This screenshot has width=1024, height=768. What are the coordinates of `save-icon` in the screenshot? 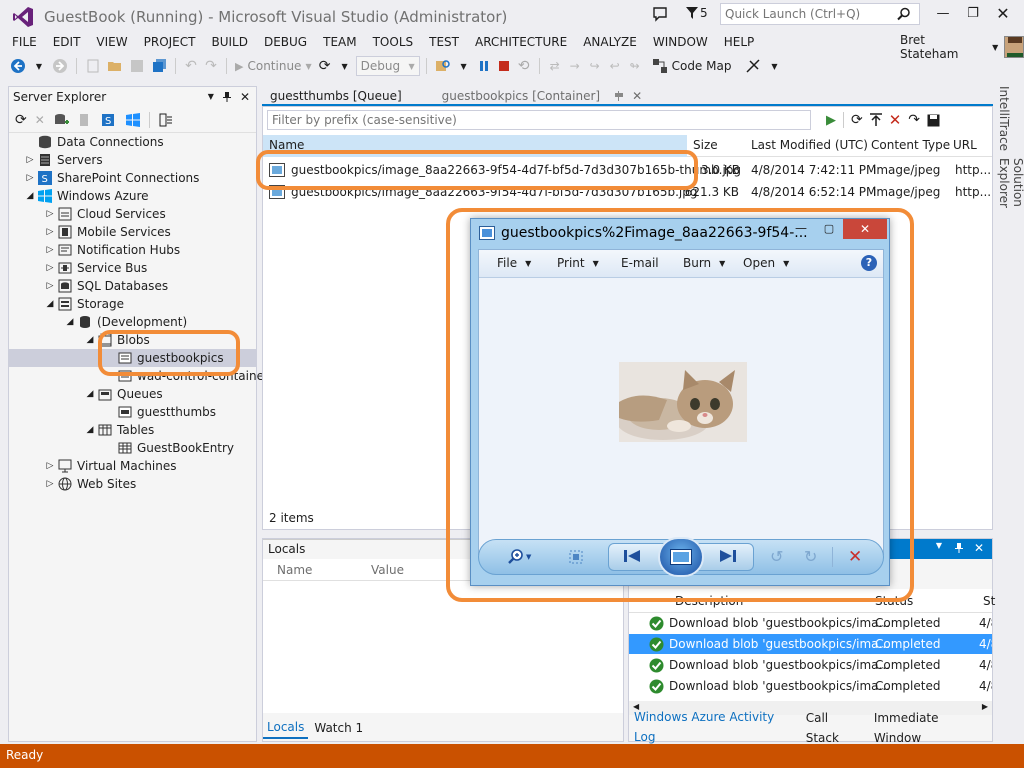 It's located at (137, 66).